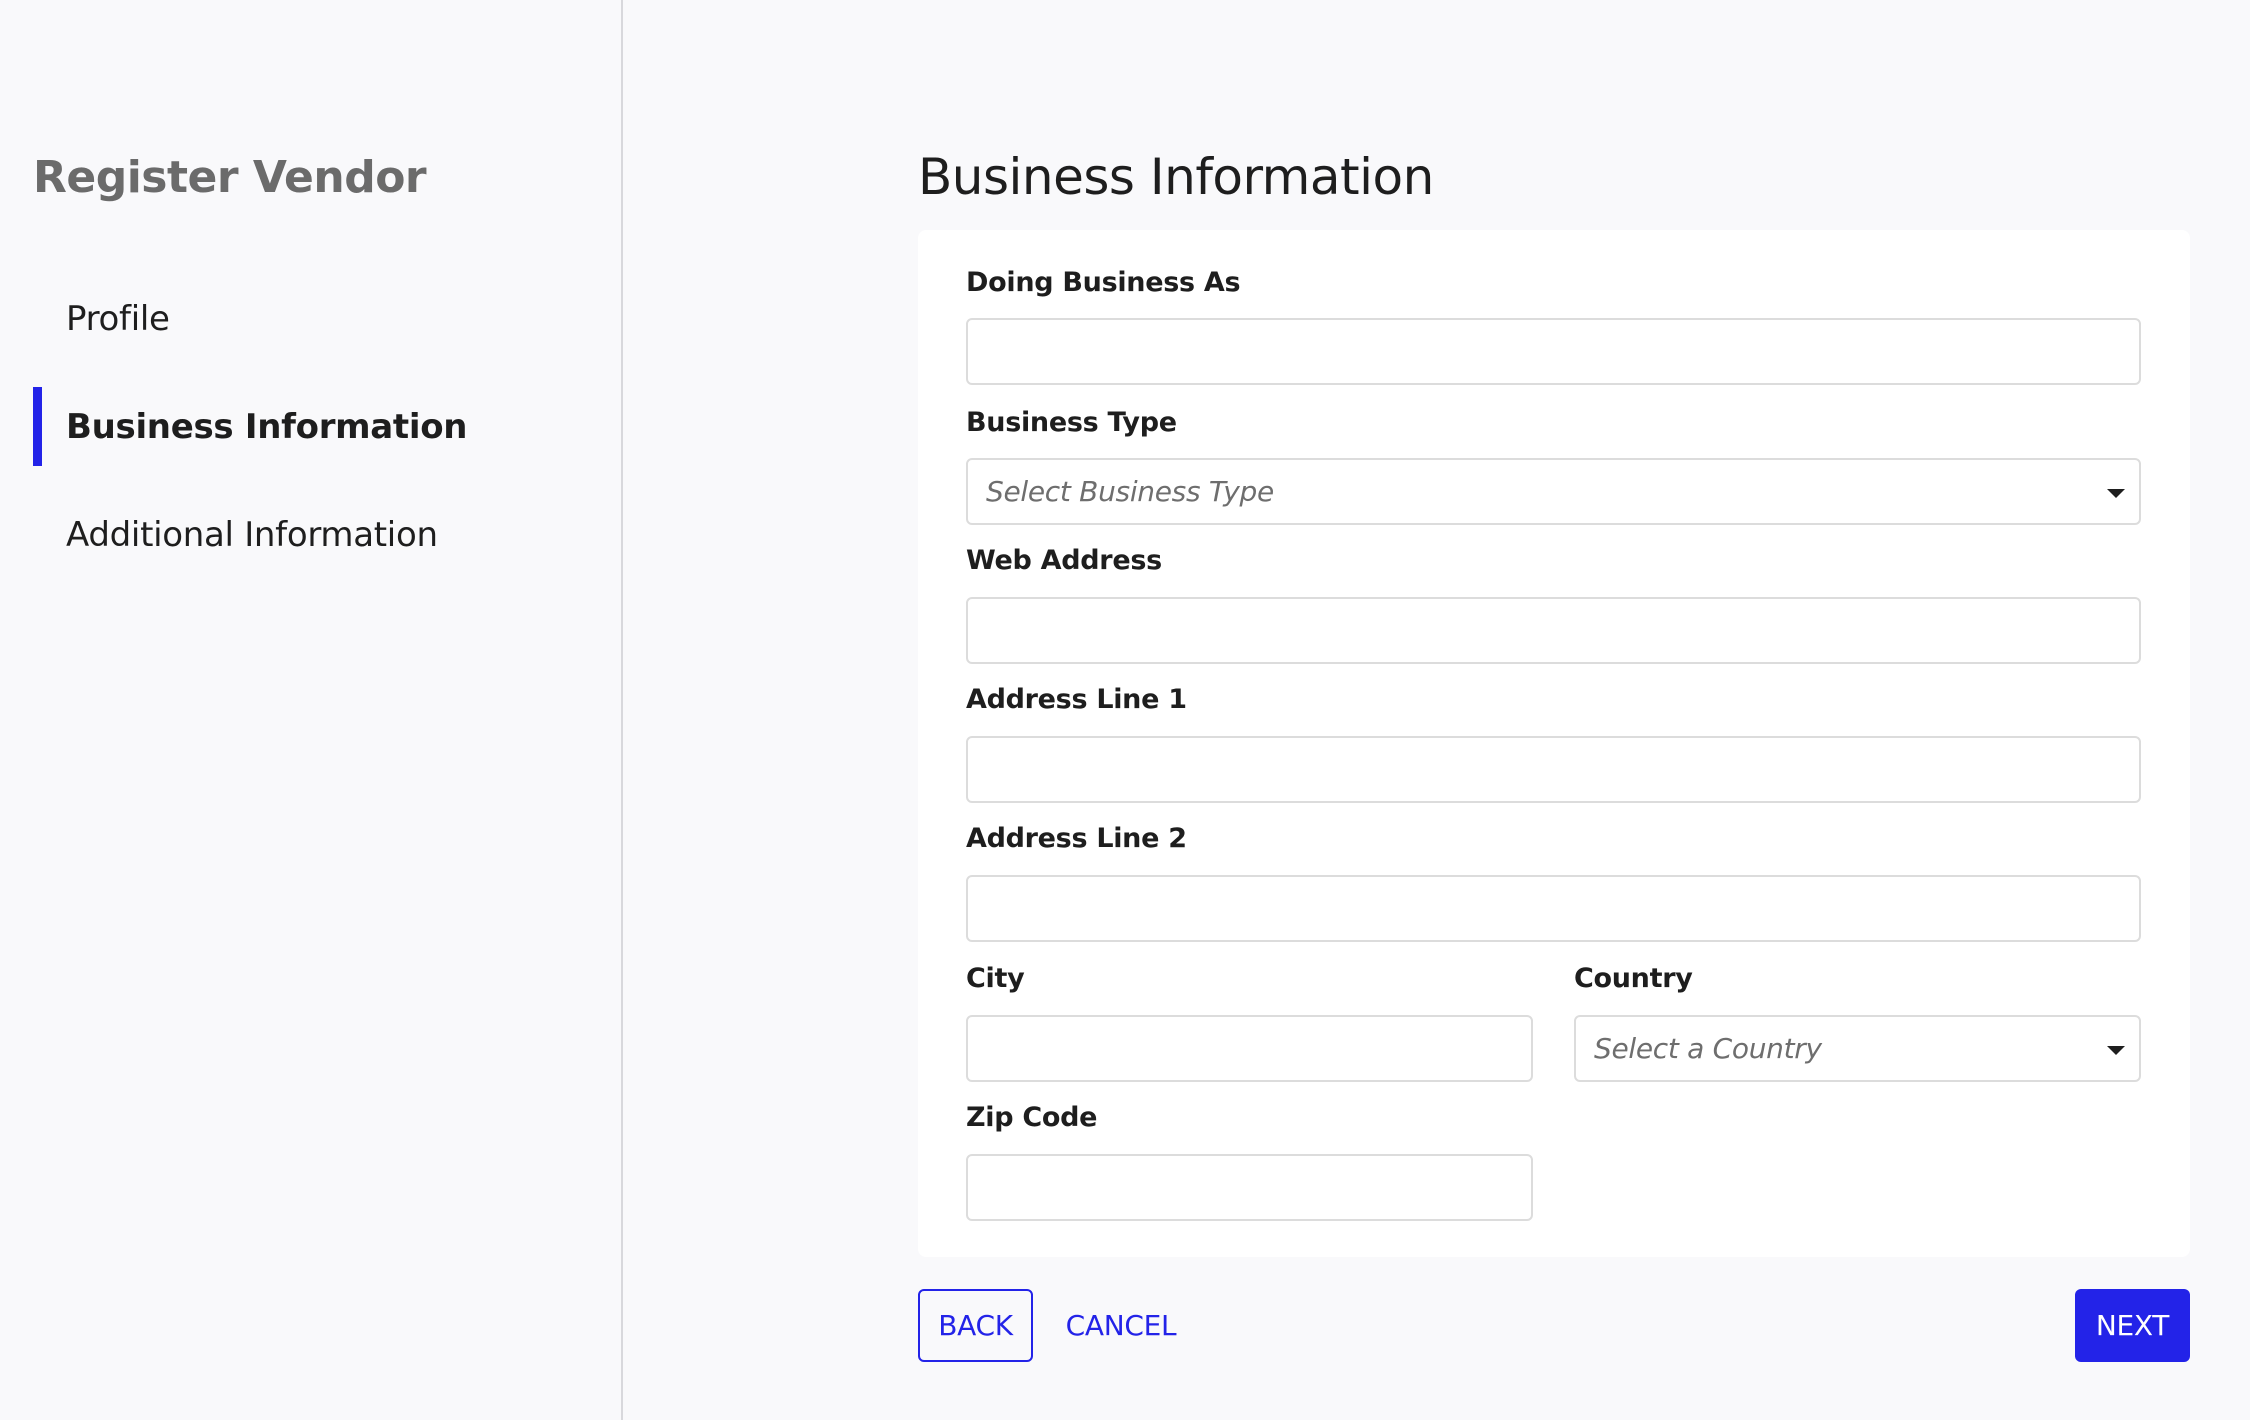  I want to click on sidebar-item-label: Profile, so click(118, 318).